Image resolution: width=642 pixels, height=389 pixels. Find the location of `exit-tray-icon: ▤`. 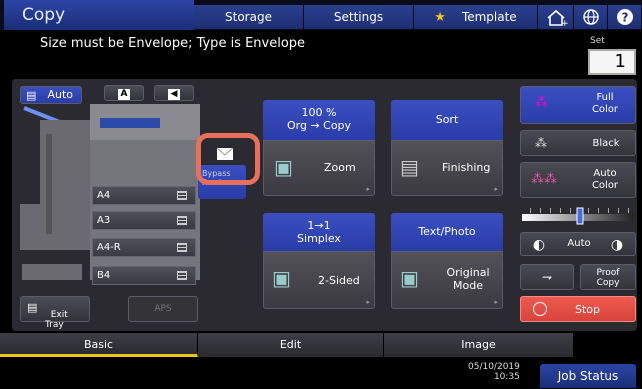

exit-tray-icon: ▤ is located at coordinates (32, 307).